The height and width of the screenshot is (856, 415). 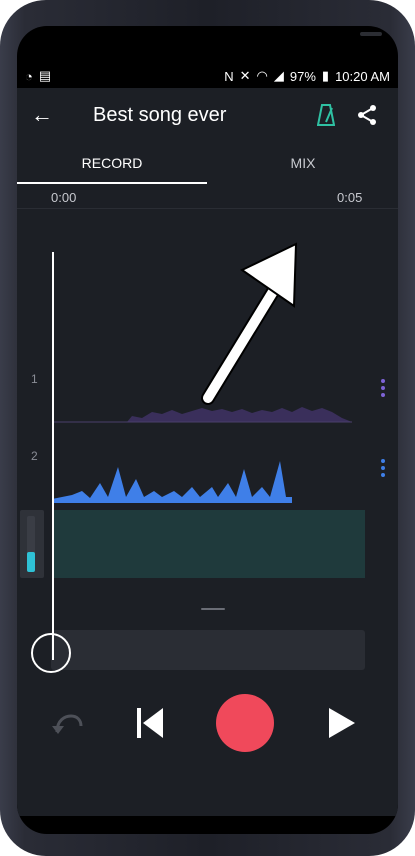 What do you see at coordinates (384, 469) in the screenshot?
I see `track-2-menu-icon` at bounding box center [384, 469].